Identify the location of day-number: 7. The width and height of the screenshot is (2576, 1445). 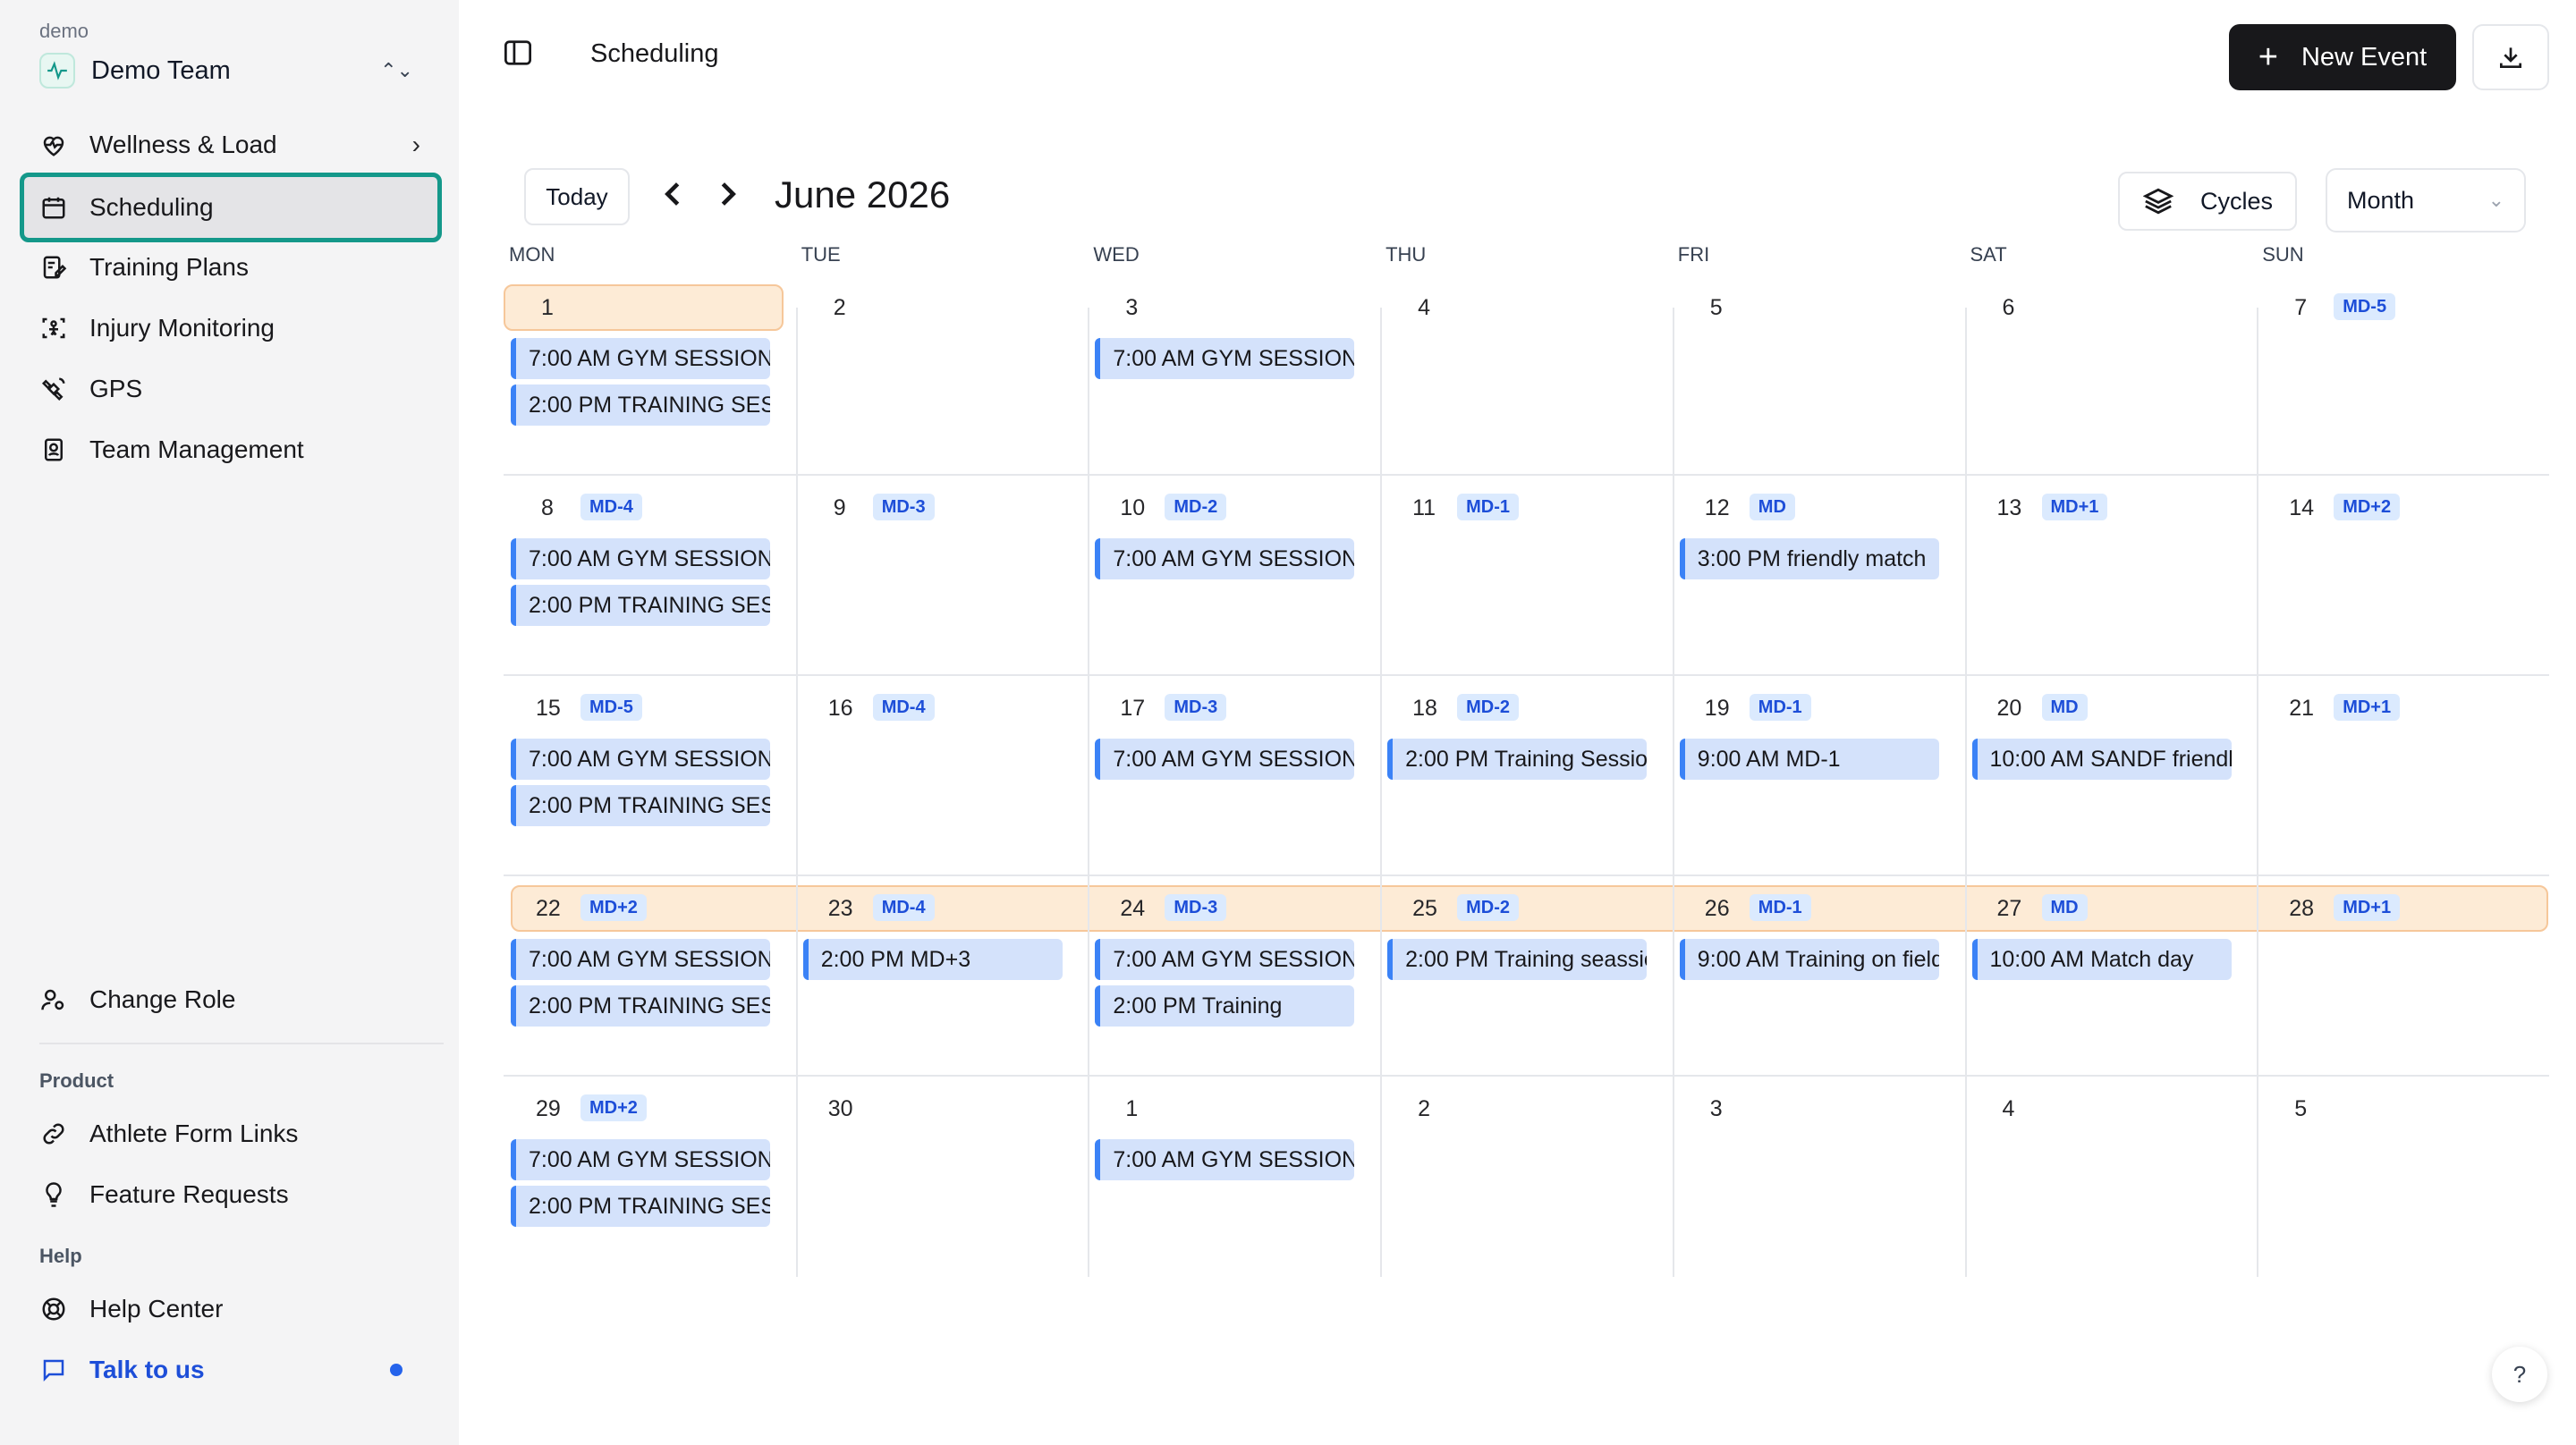
(2301, 307).